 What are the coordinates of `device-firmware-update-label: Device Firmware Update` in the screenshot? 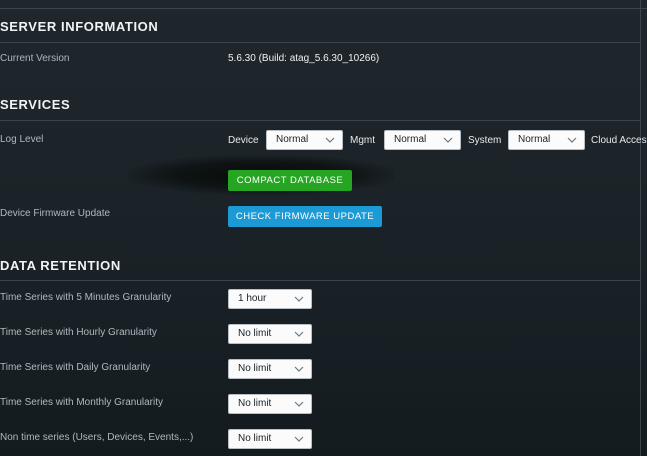 It's located at (55, 213).